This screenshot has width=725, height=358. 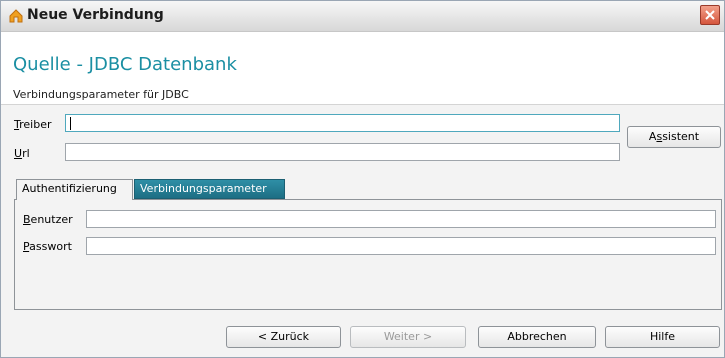 What do you see at coordinates (16, 16) in the screenshot?
I see `app-icon` at bounding box center [16, 16].